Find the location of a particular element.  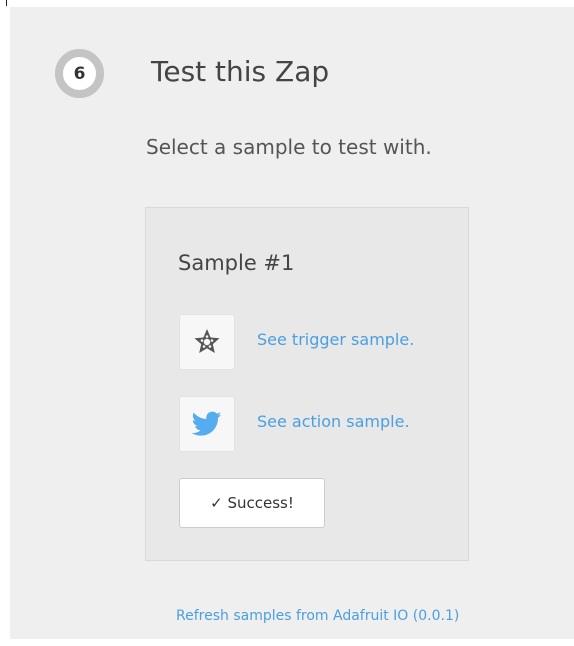

step-number: 6 is located at coordinates (79, 73).